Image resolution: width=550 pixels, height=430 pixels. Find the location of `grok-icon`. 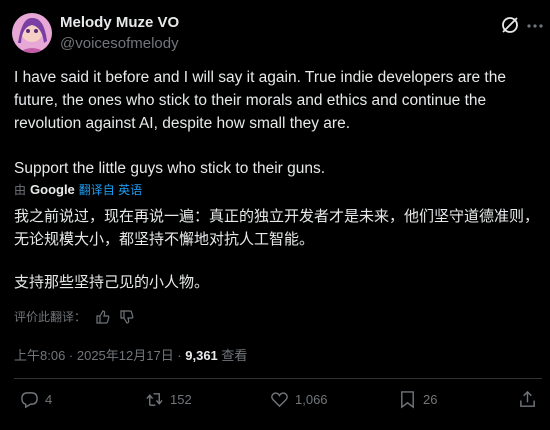

grok-icon is located at coordinates (510, 25).